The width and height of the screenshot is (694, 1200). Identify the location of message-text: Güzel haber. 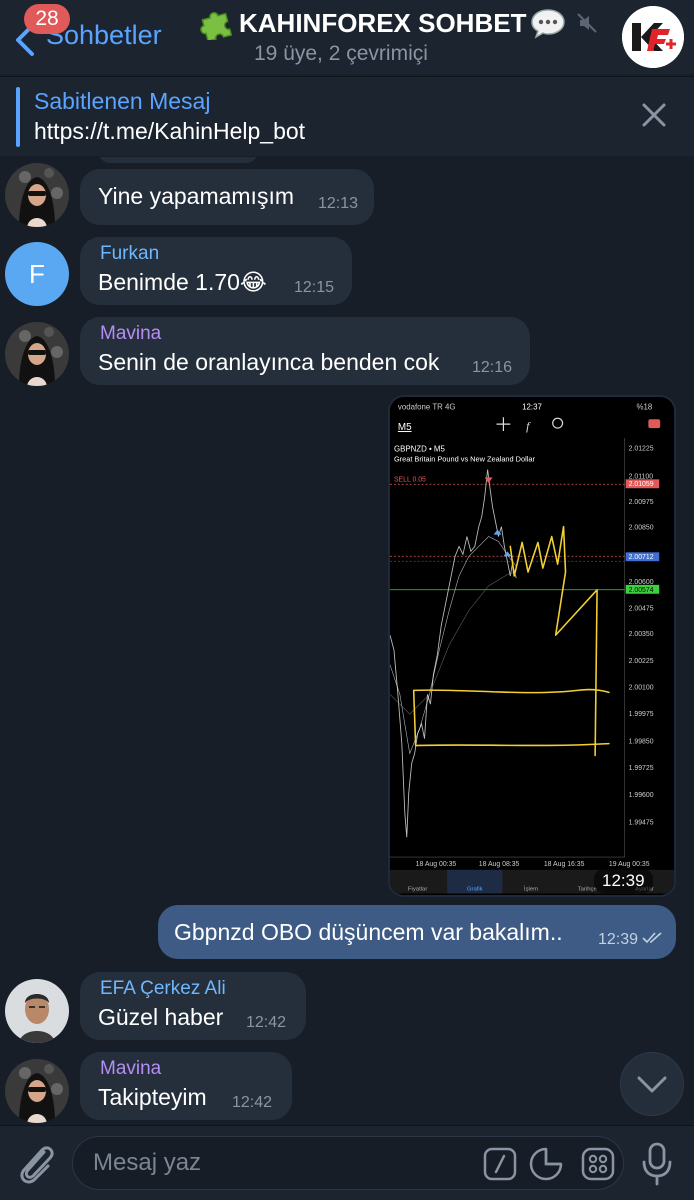
(161, 1017).